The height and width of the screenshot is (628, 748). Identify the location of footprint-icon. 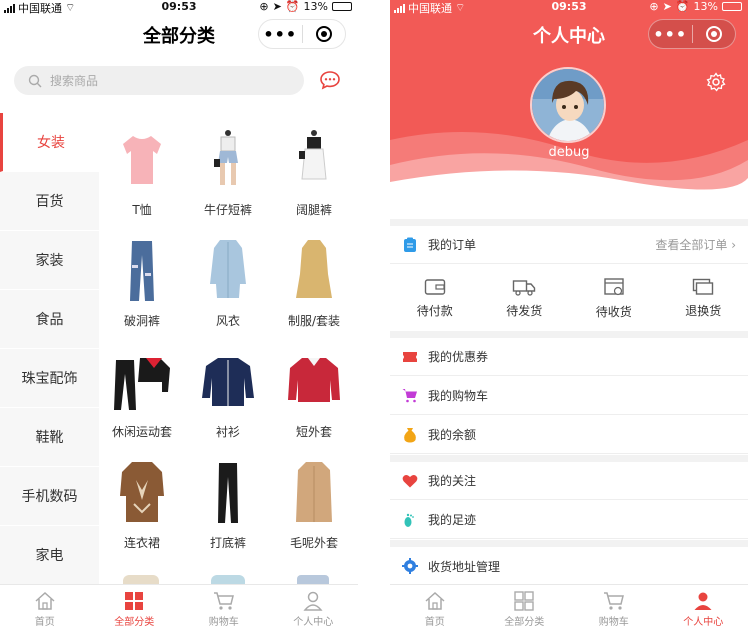
(410, 520).